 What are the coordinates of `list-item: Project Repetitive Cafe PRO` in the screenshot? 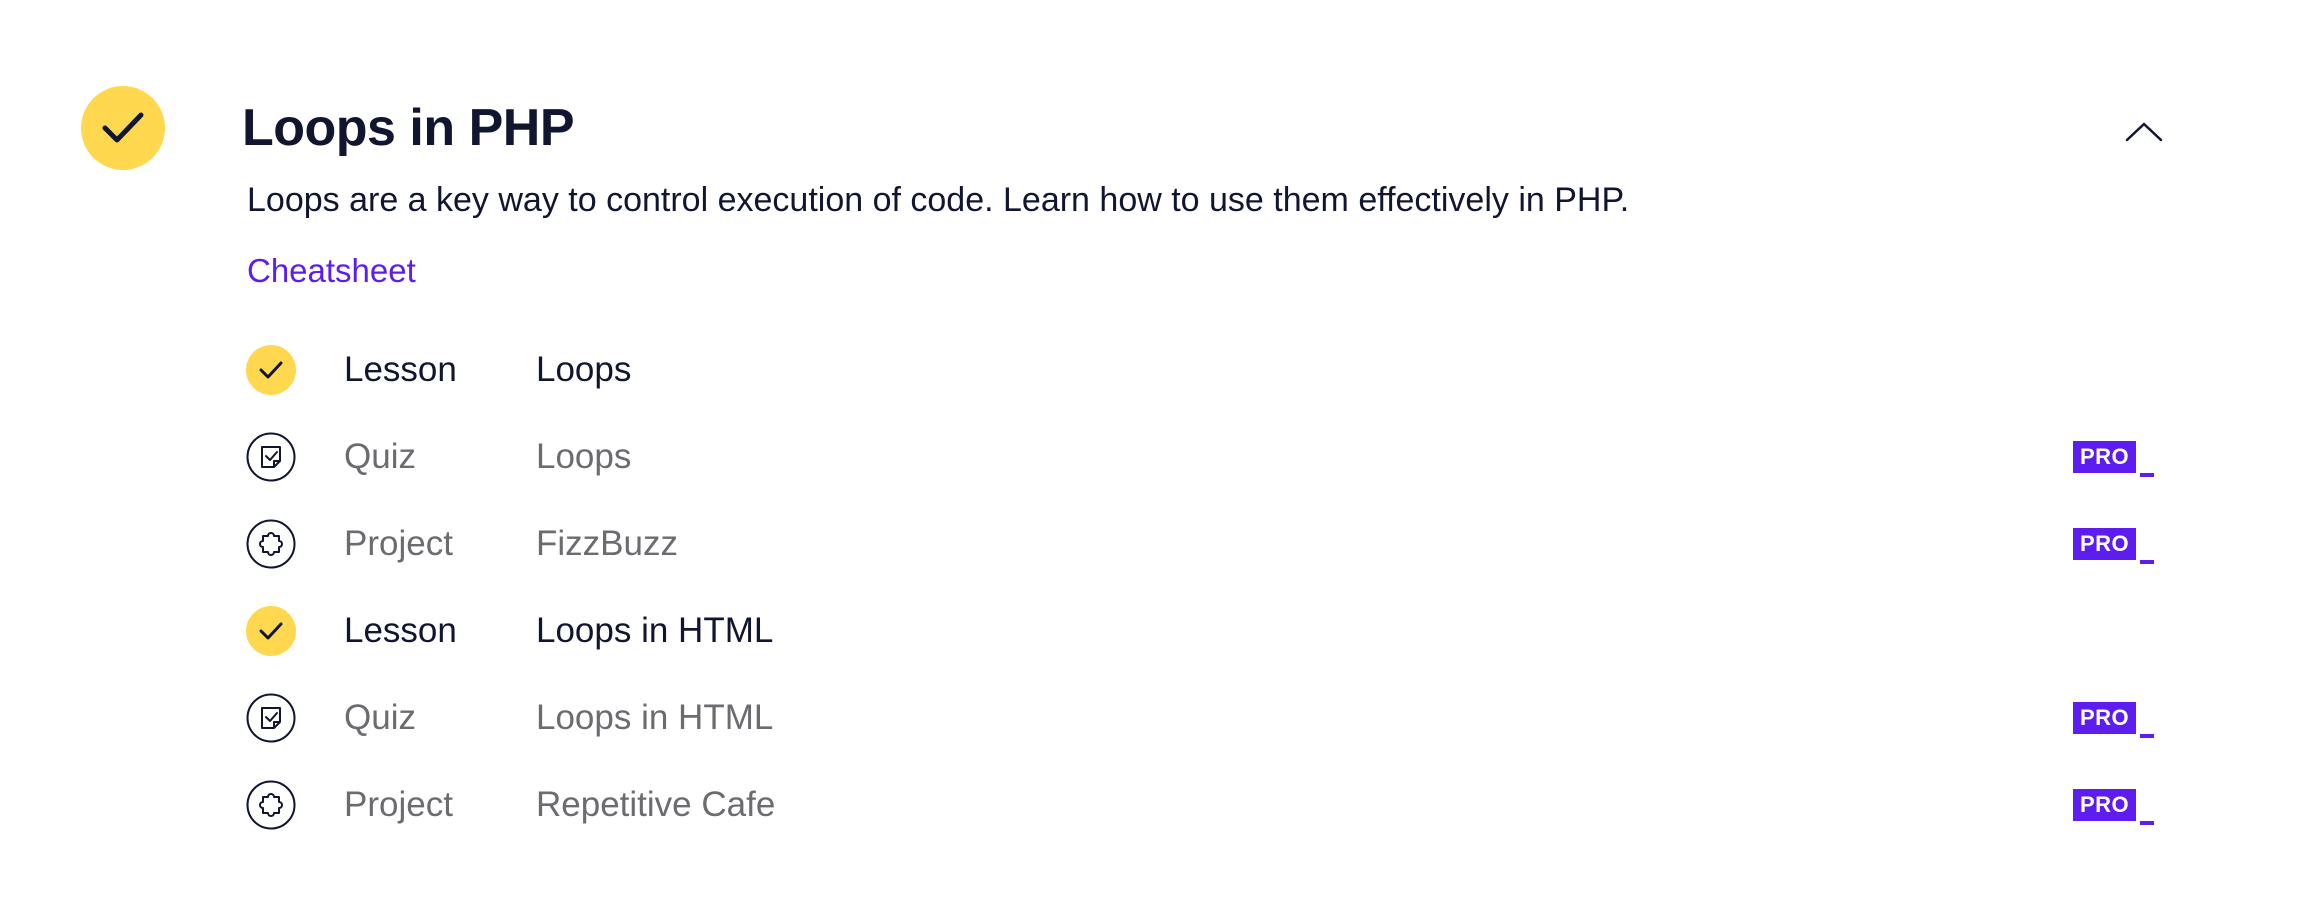 It's located at (1206, 804).